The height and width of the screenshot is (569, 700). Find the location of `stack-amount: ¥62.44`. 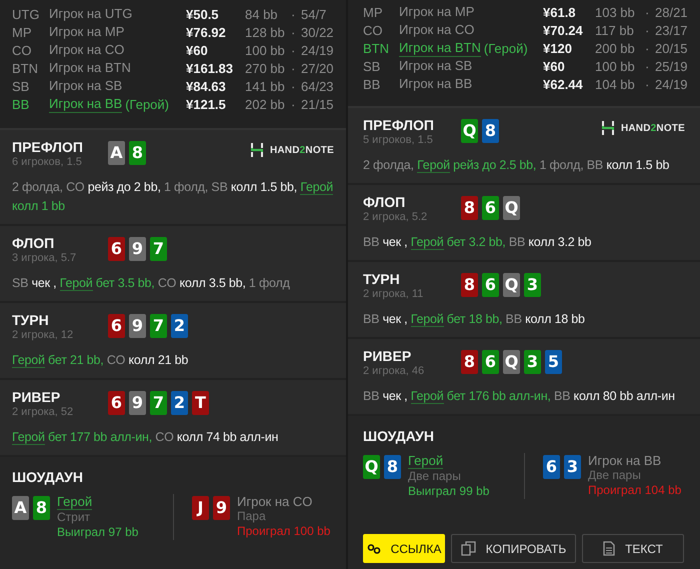

stack-amount: ¥62.44 is located at coordinates (563, 85).